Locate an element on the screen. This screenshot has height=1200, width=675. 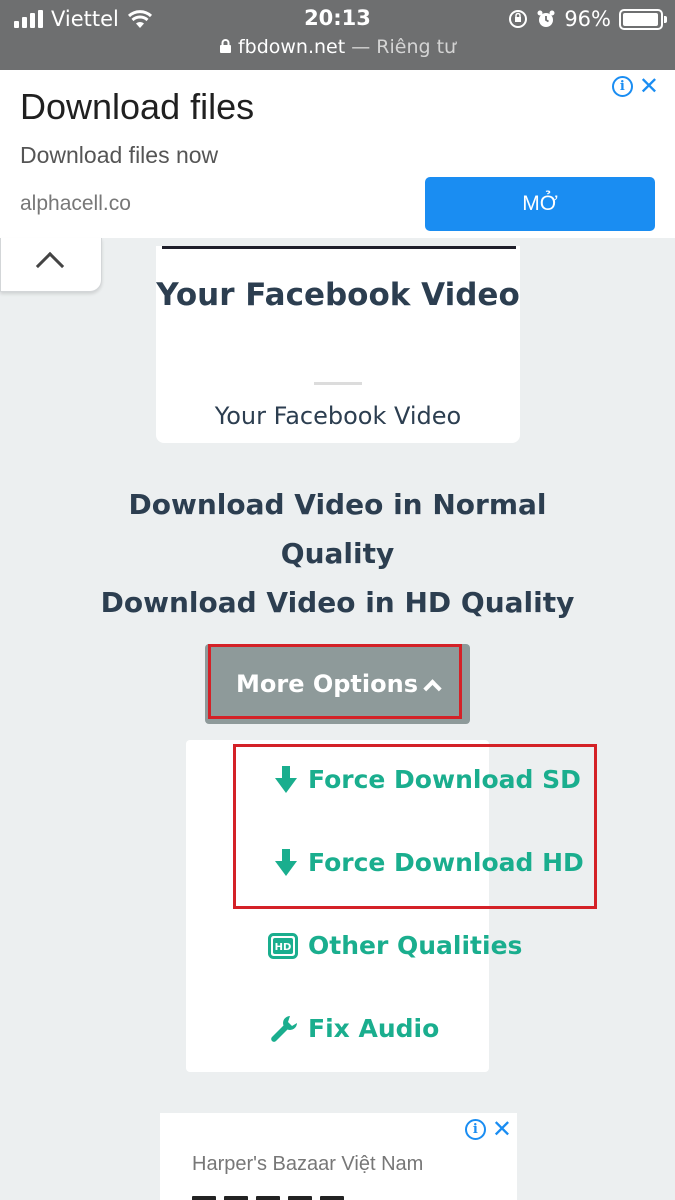
bottom-ad-banner: i ✕ Harper's Bazaar Việt Nam is located at coordinates (338, 1156).